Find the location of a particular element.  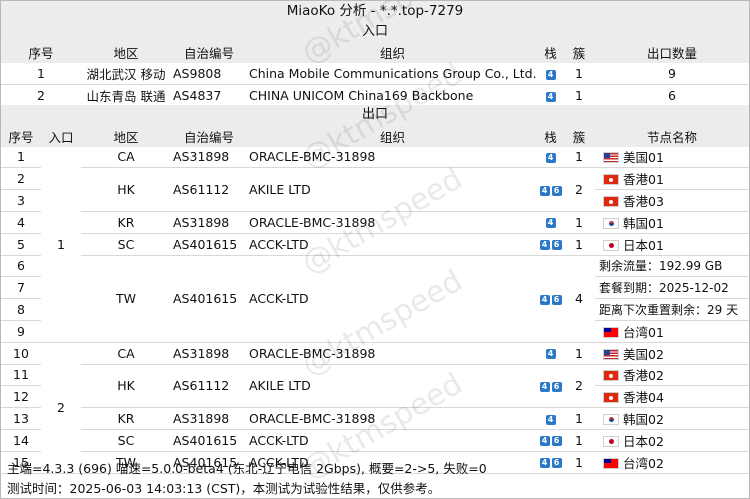

node-name-cell: 韩国02 is located at coordinates (672, 418).